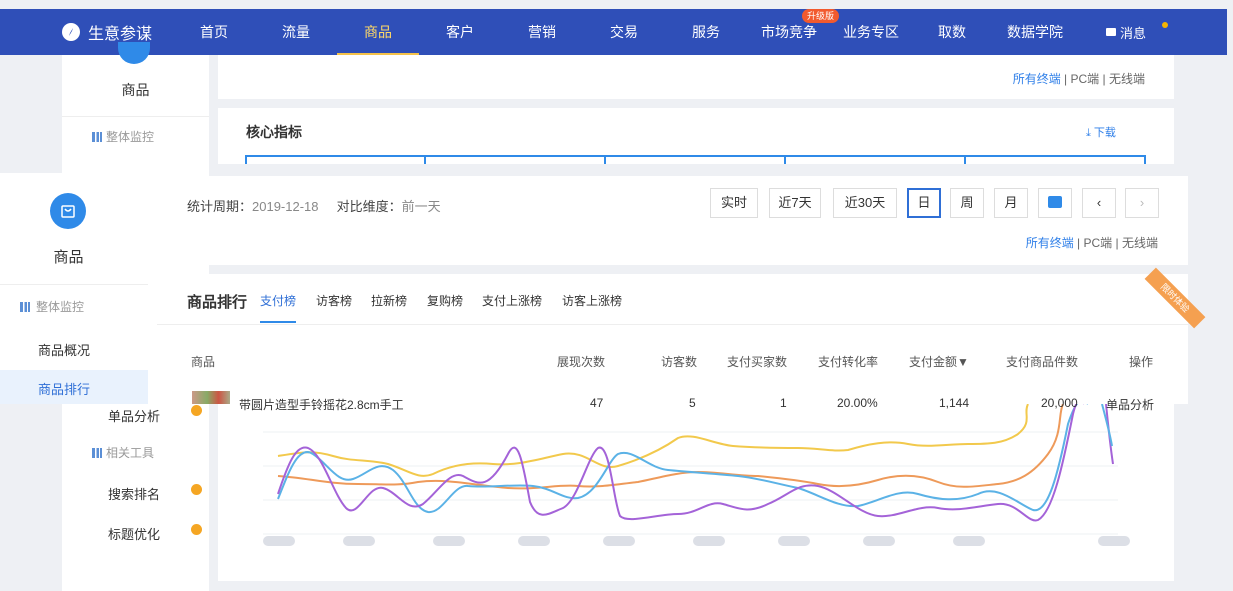  What do you see at coordinates (871, 32) in the screenshot?
I see `nav-business: 业务专区` at bounding box center [871, 32].